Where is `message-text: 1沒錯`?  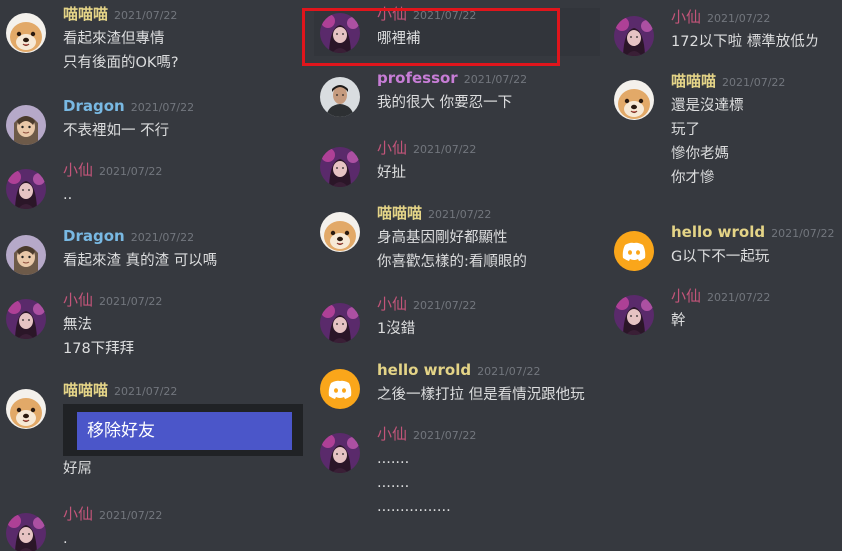
message-text: 1沒錯 is located at coordinates (396, 329).